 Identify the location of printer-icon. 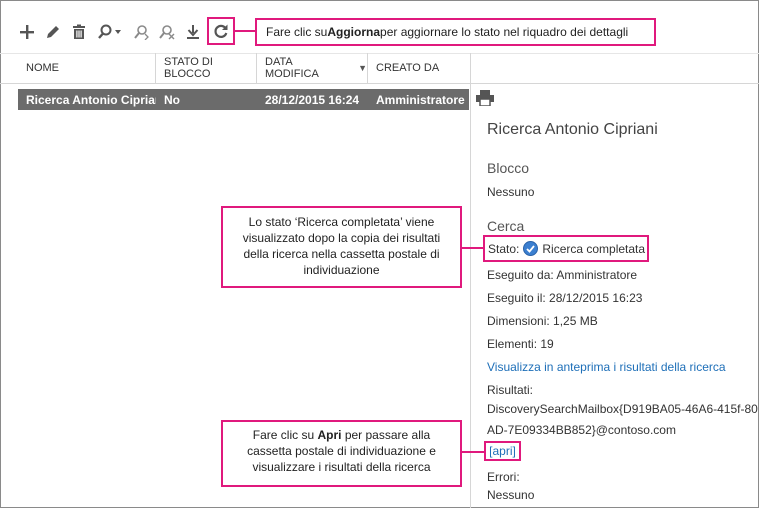
(485, 98).